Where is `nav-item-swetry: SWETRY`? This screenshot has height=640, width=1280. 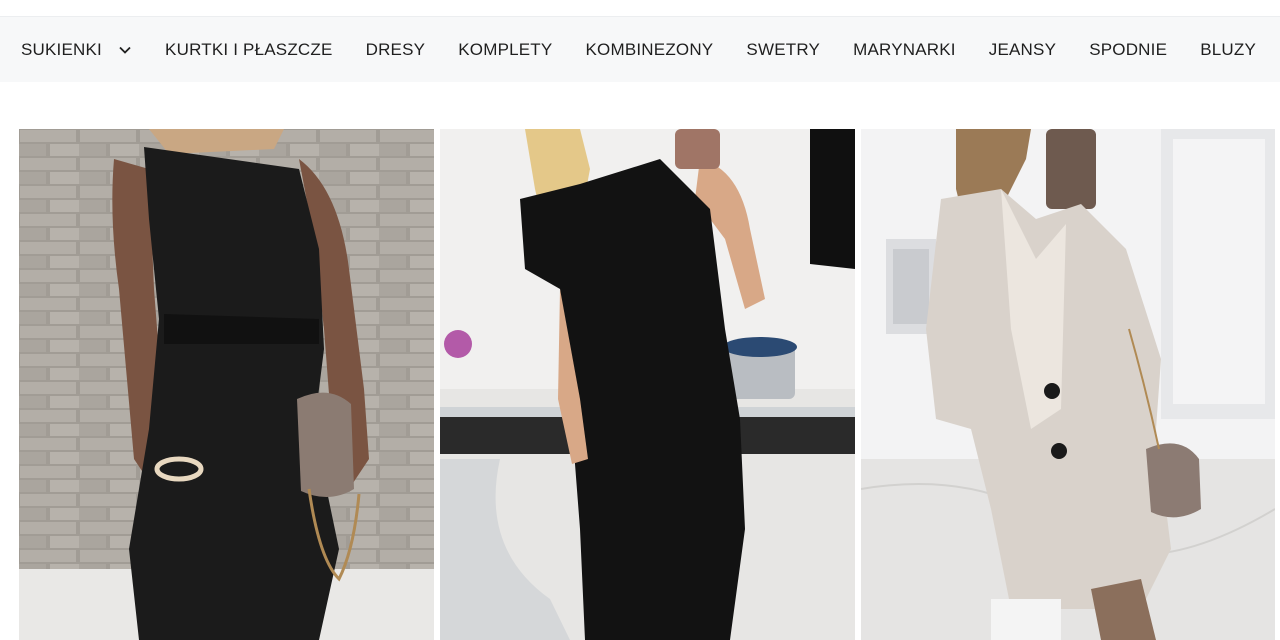
nav-item-swetry: SWETRY is located at coordinates (783, 50).